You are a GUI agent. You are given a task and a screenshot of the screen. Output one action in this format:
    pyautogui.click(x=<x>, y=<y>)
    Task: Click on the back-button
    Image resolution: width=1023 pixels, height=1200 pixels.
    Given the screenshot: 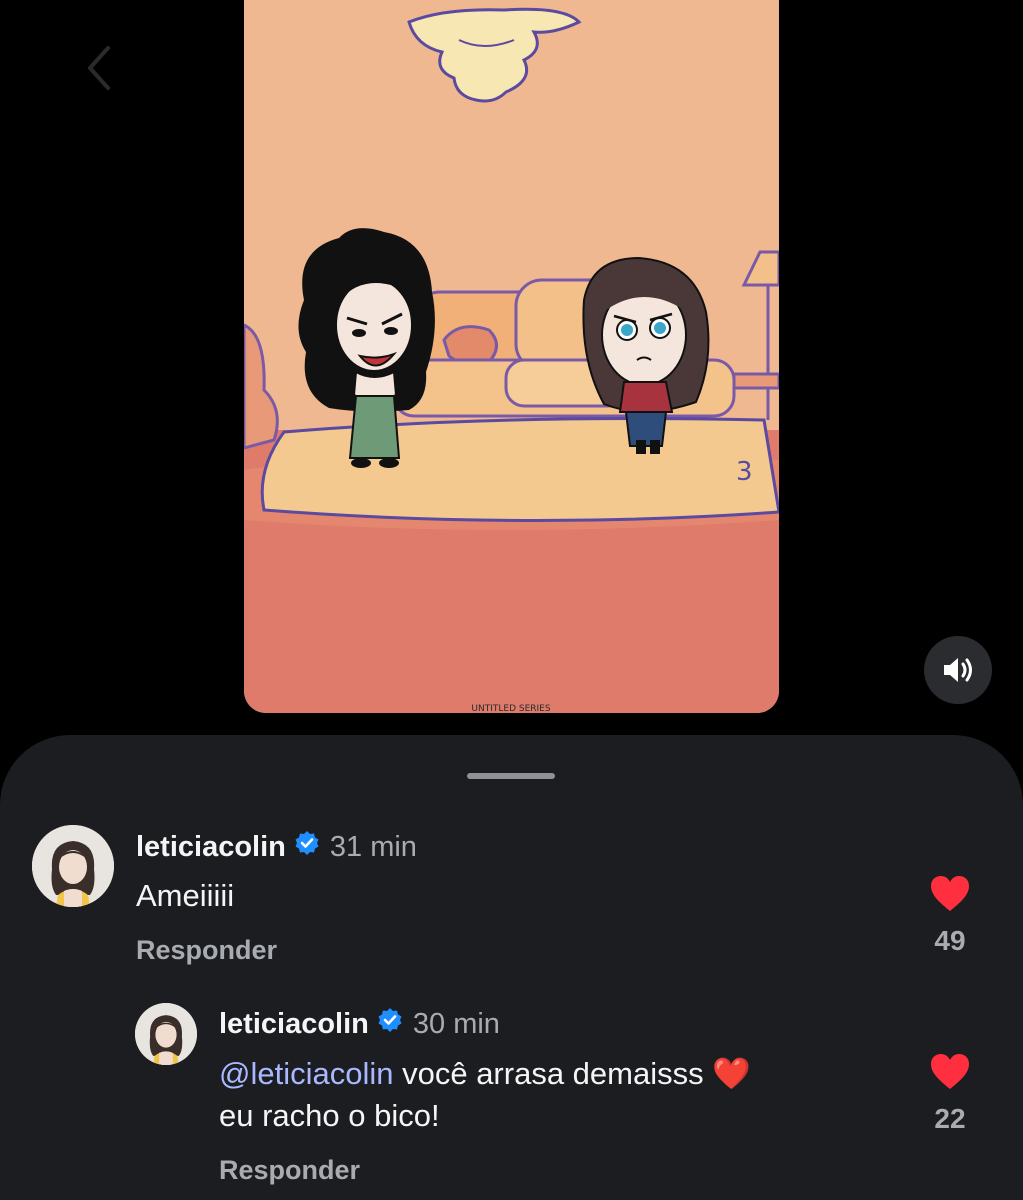 What is the action you would take?
    pyautogui.click(x=100, y=68)
    